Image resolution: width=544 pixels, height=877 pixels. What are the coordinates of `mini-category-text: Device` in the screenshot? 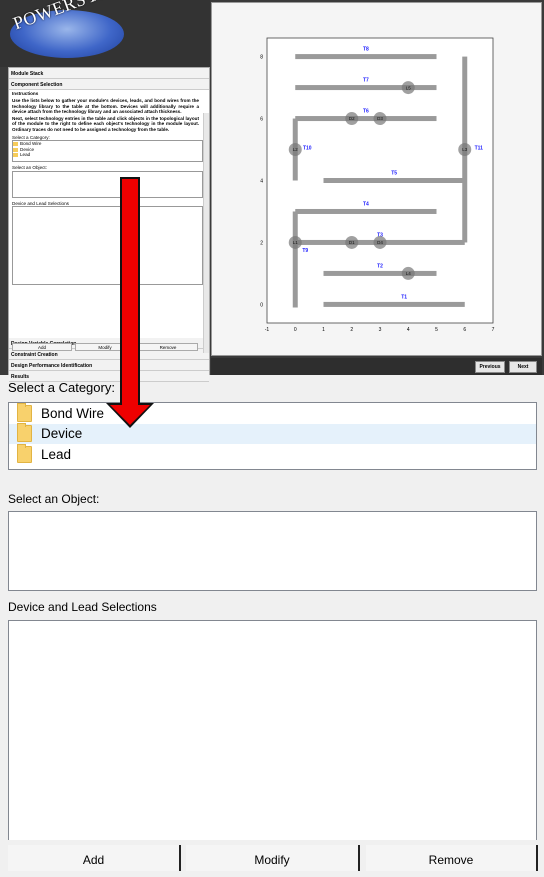 It's located at (27, 149).